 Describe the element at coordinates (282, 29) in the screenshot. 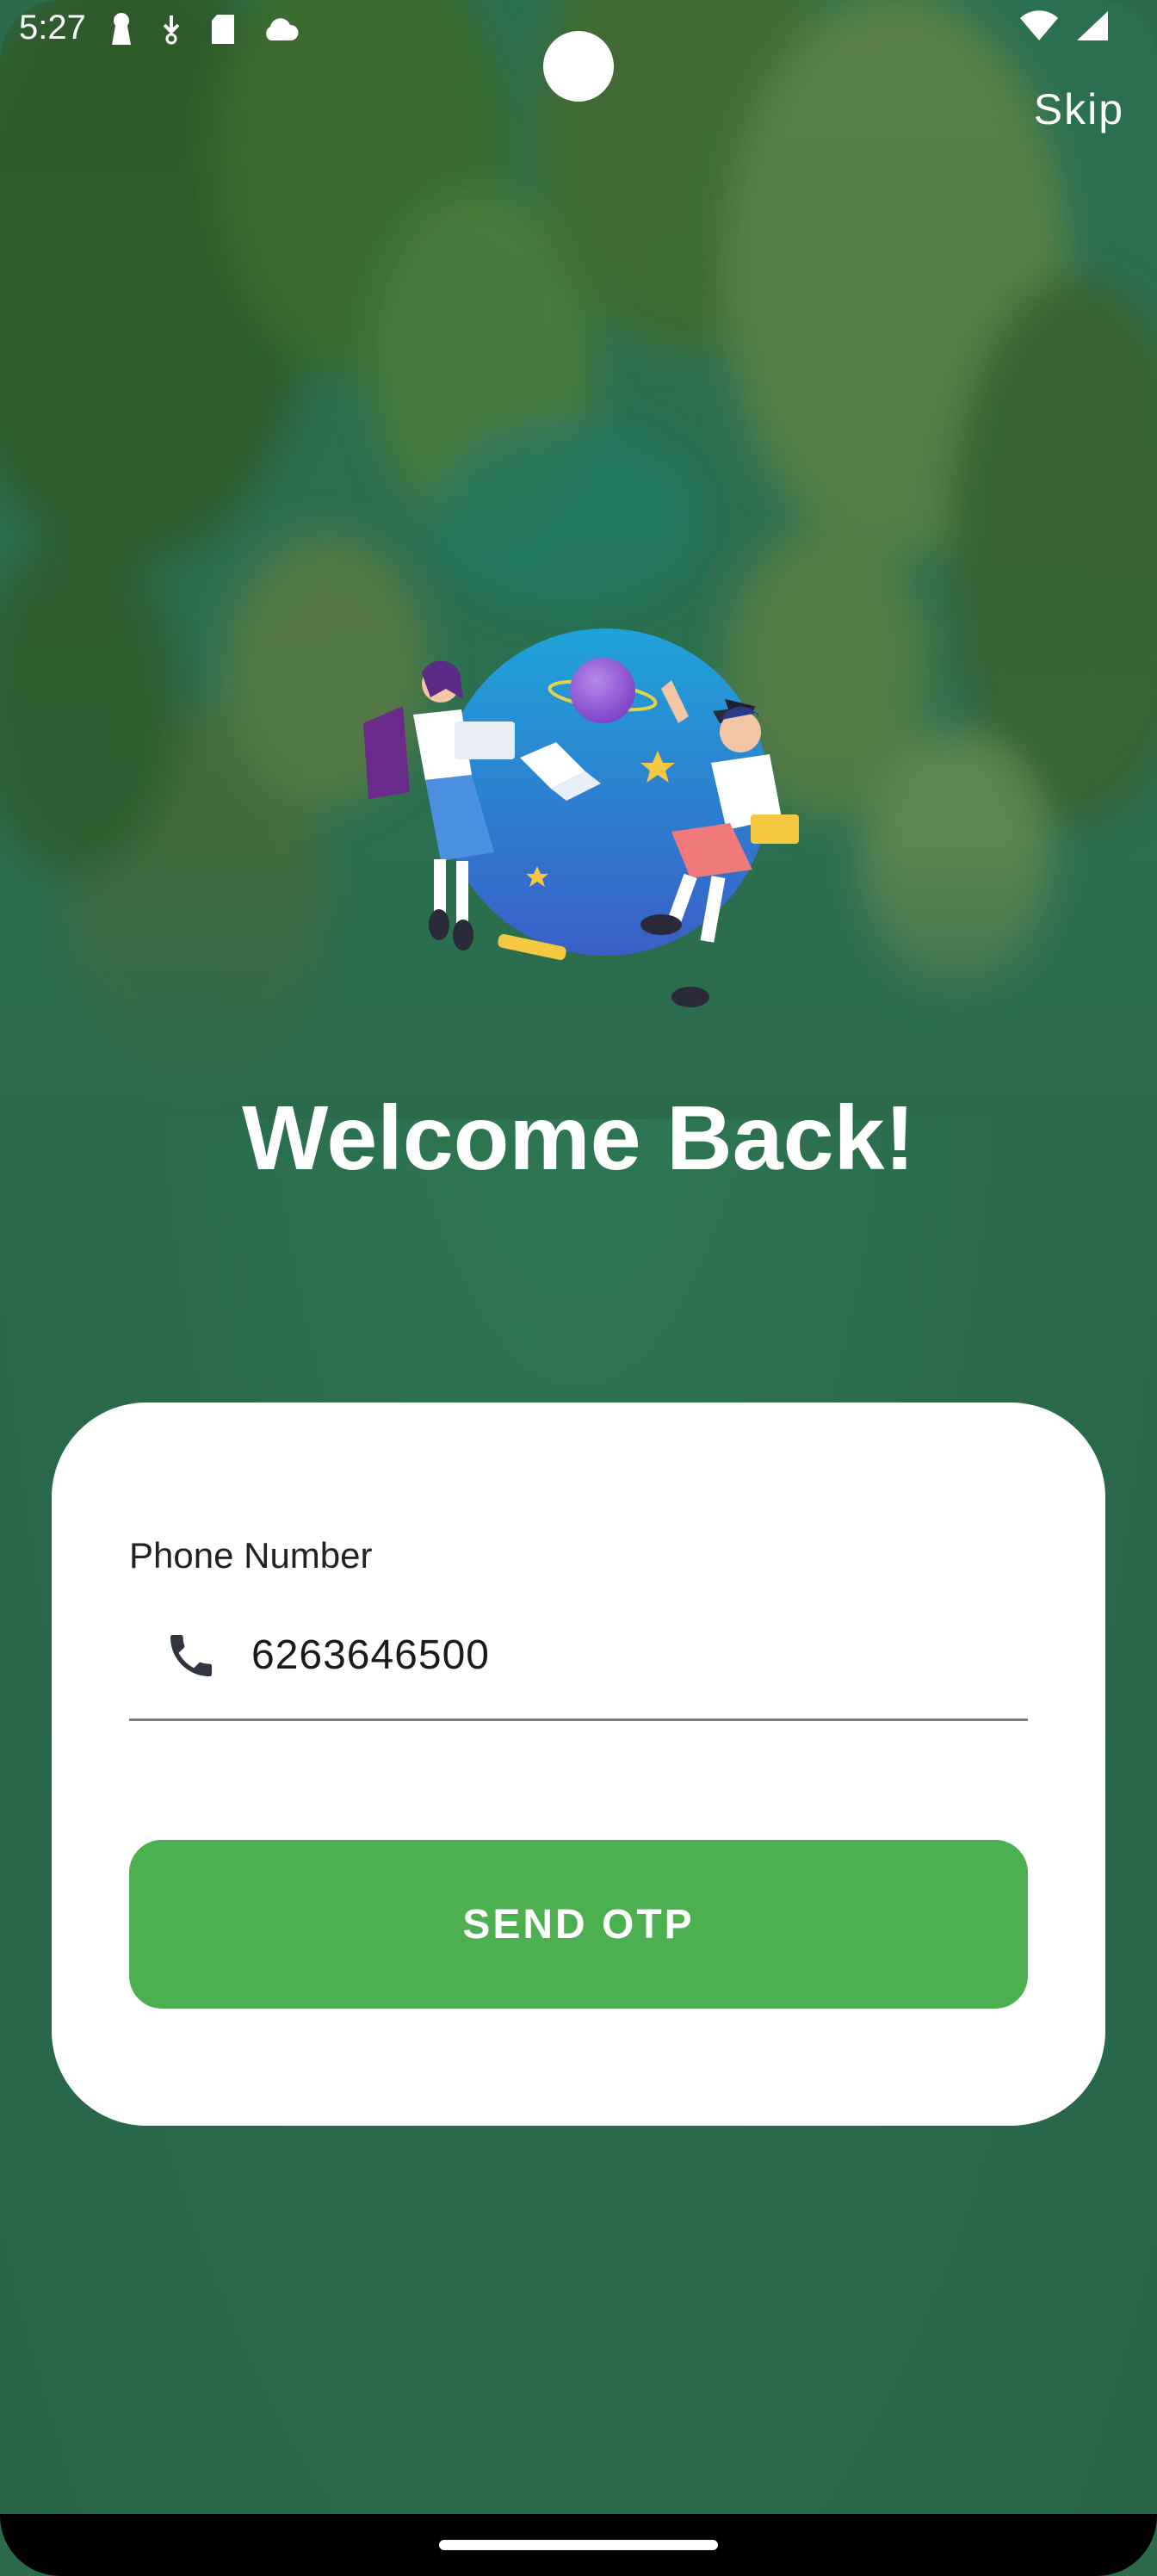

I see `cloud-icon` at that location.